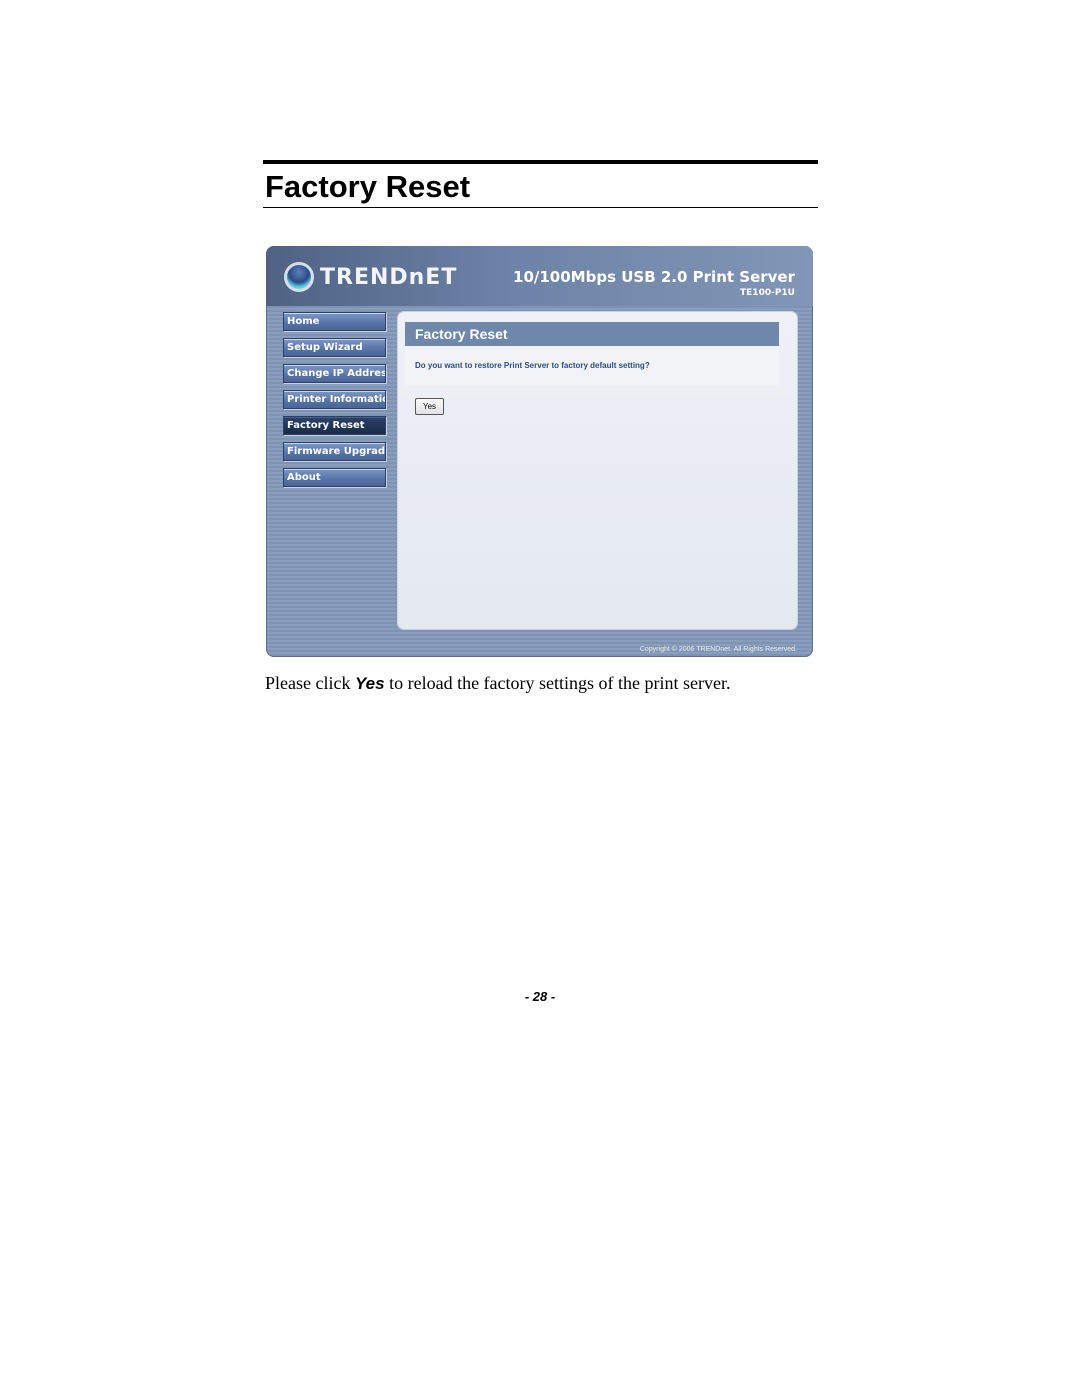  What do you see at coordinates (540, 996) in the screenshot?
I see `page-number: - 28 -` at bounding box center [540, 996].